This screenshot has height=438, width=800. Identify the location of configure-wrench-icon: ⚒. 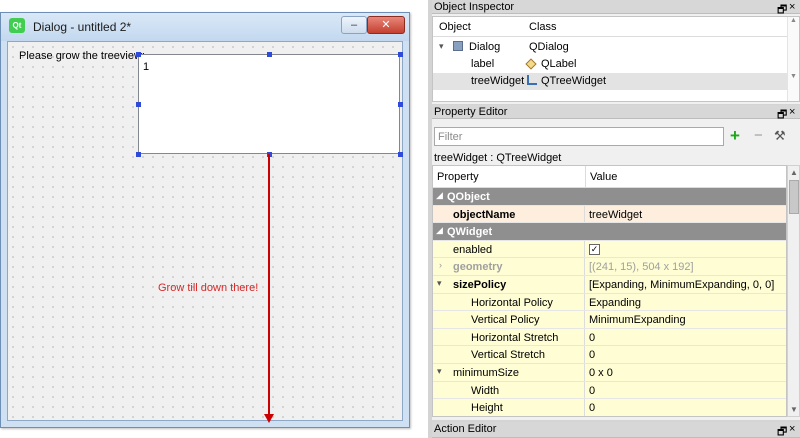
(783, 136).